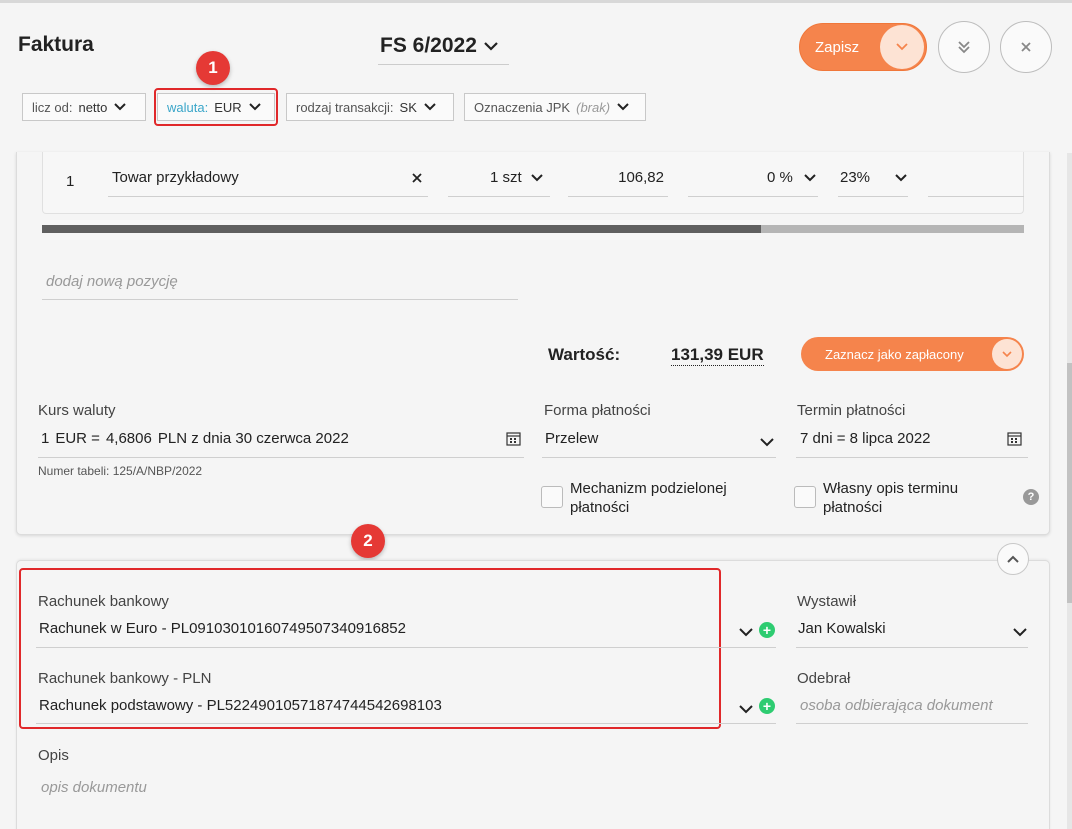 The height and width of the screenshot is (829, 1072). What do you see at coordinates (77, 410) in the screenshot?
I see `exchange-rate-label: Kurs waluty` at bounding box center [77, 410].